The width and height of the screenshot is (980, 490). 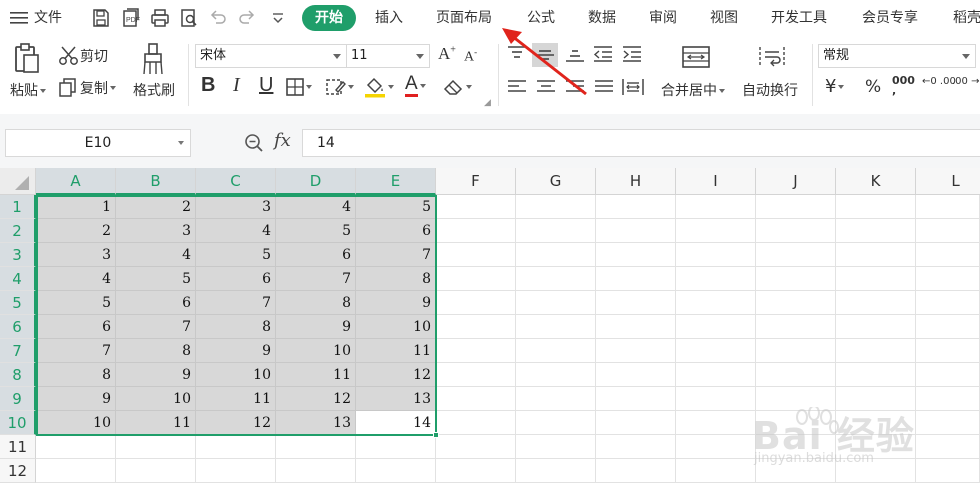 What do you see at coordinates (447, 54) in the screenshot?
I see `increase-font-button: A+` at bounding box center [447, 54].